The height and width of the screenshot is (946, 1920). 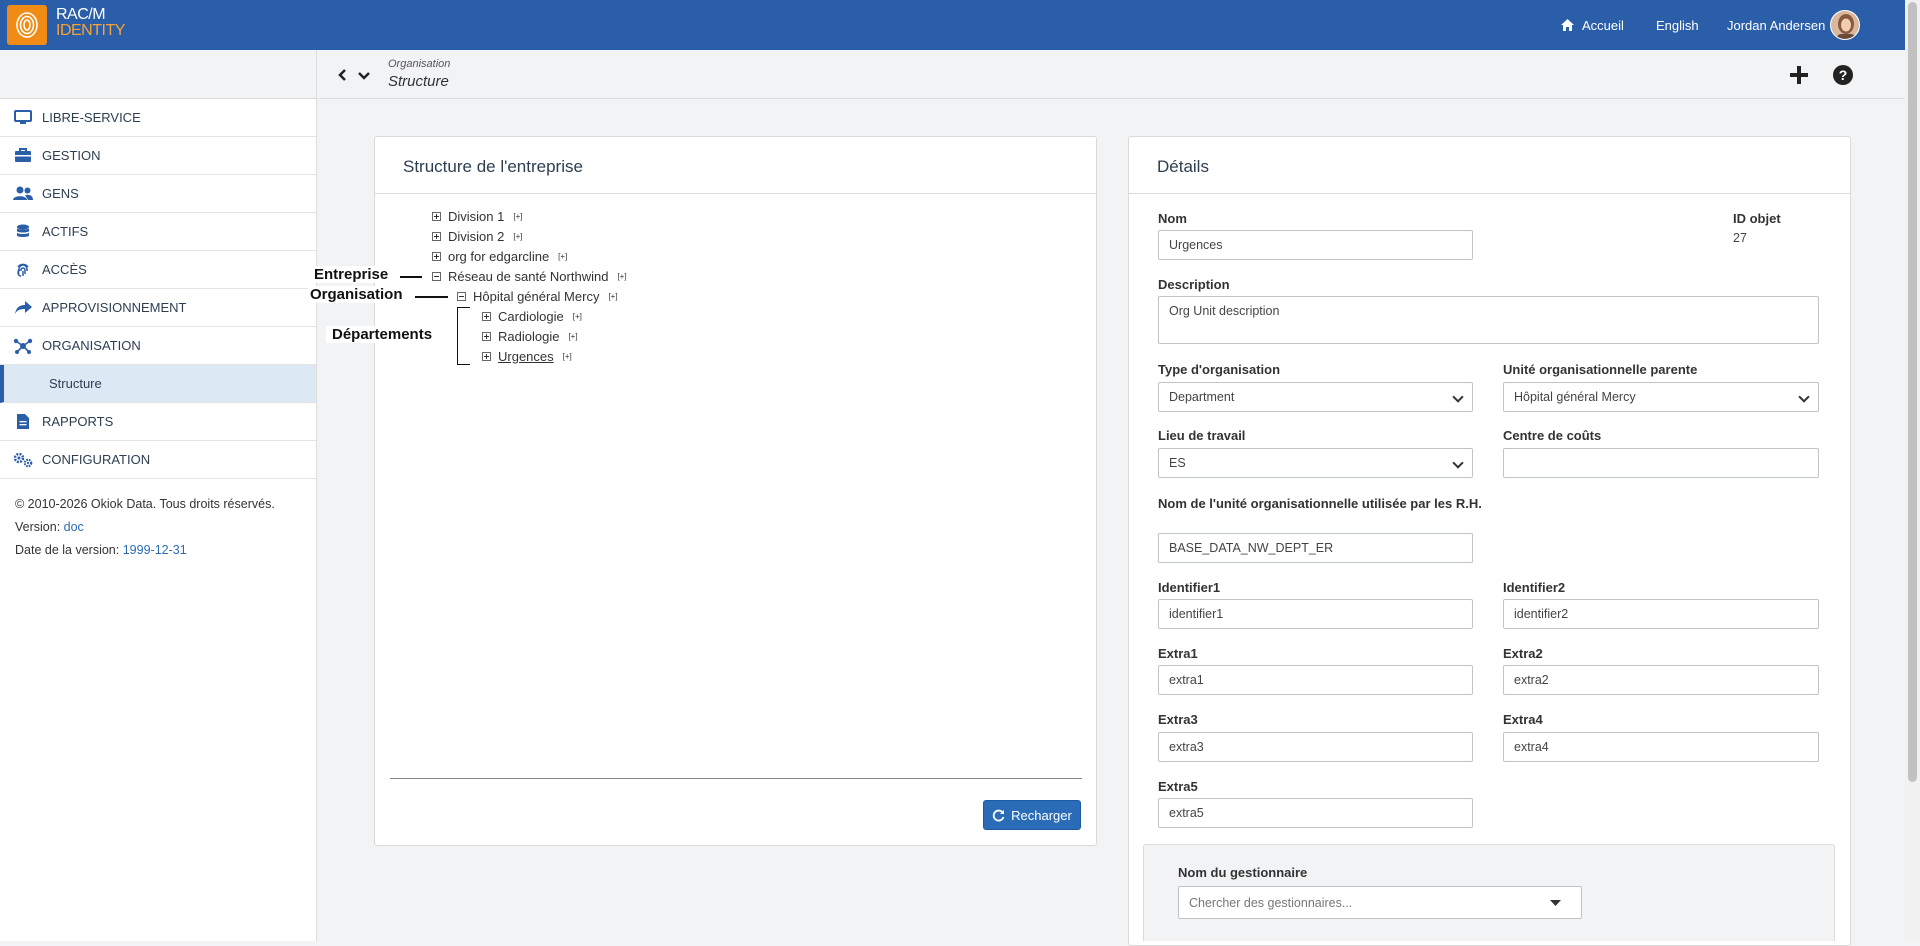 I want to click on version-date-label: Date de la version:, so click(x=67, y=550).